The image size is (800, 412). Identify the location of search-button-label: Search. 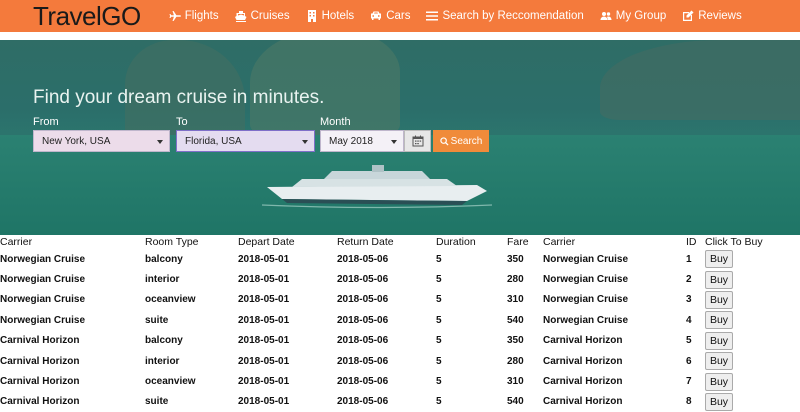
(466, 141).